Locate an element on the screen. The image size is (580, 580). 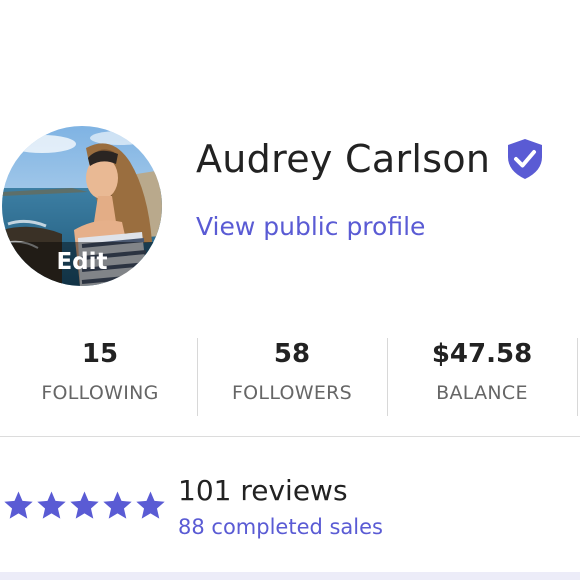
profile-name: Audrey Carlson is located at coordinates (343, 159).